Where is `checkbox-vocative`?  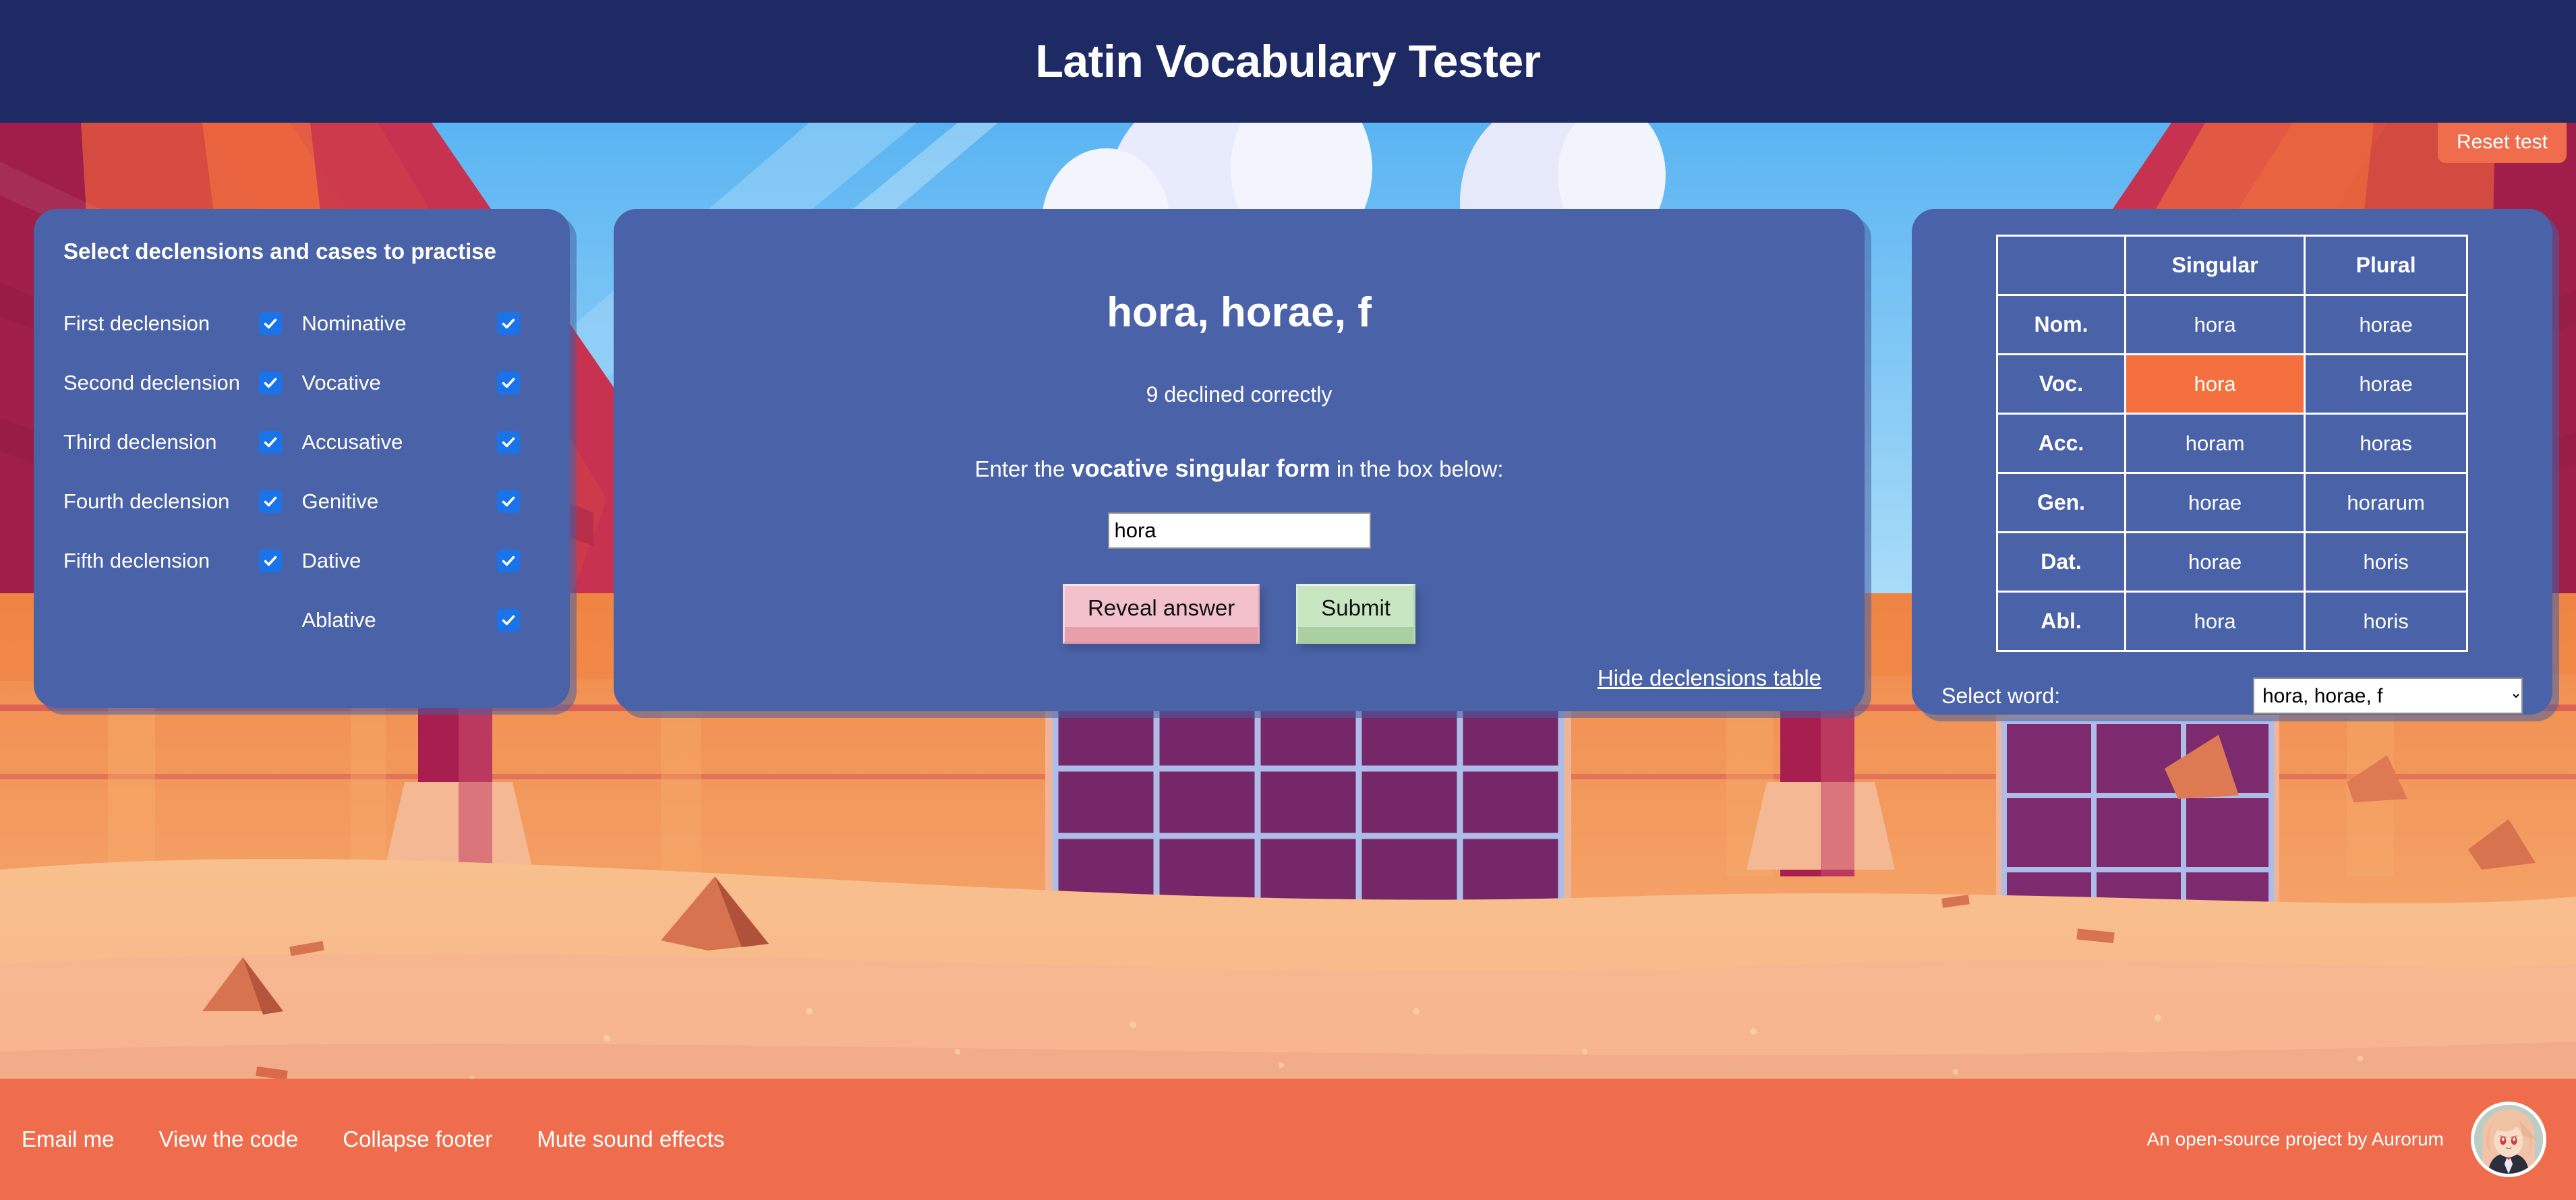 checkbox-vocative is located at coordinates (508, 382).